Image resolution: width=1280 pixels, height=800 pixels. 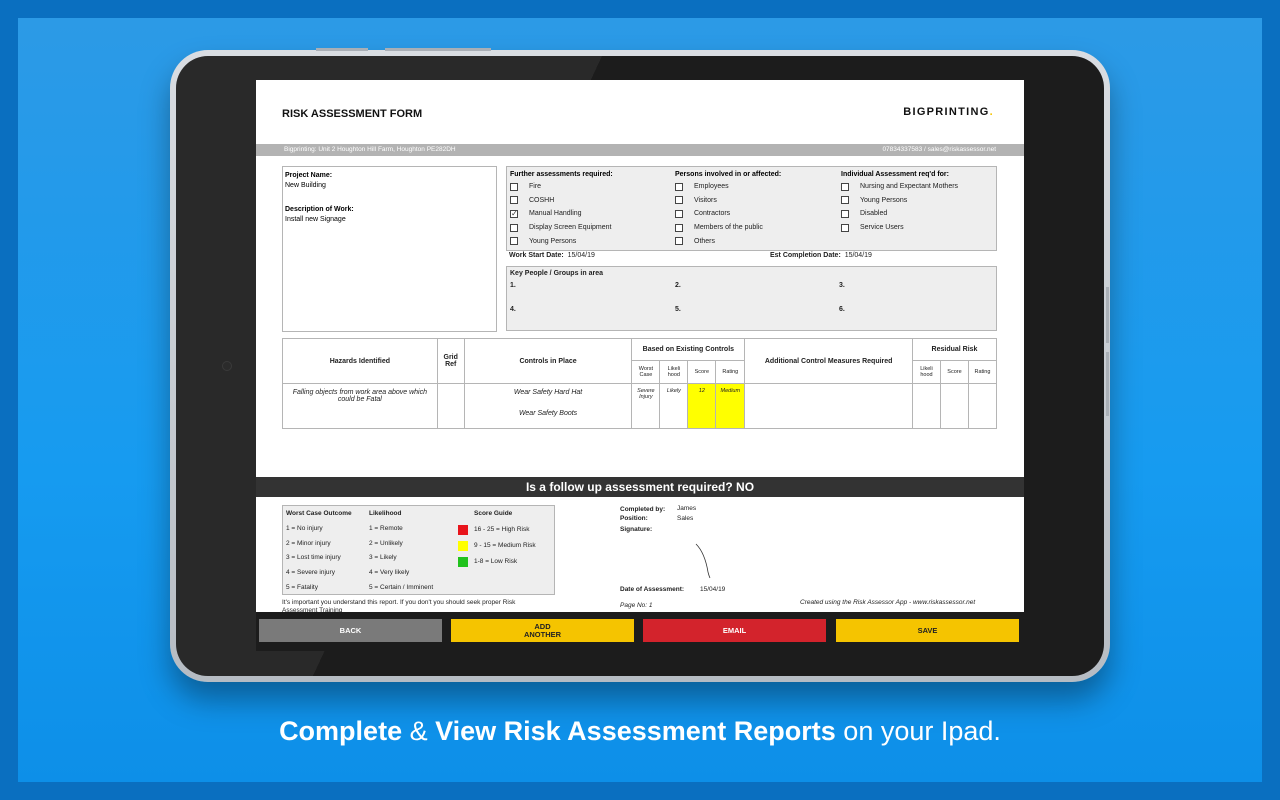 I want to click on individual-assessment-label: Disabled, so click(x=874, y=214).